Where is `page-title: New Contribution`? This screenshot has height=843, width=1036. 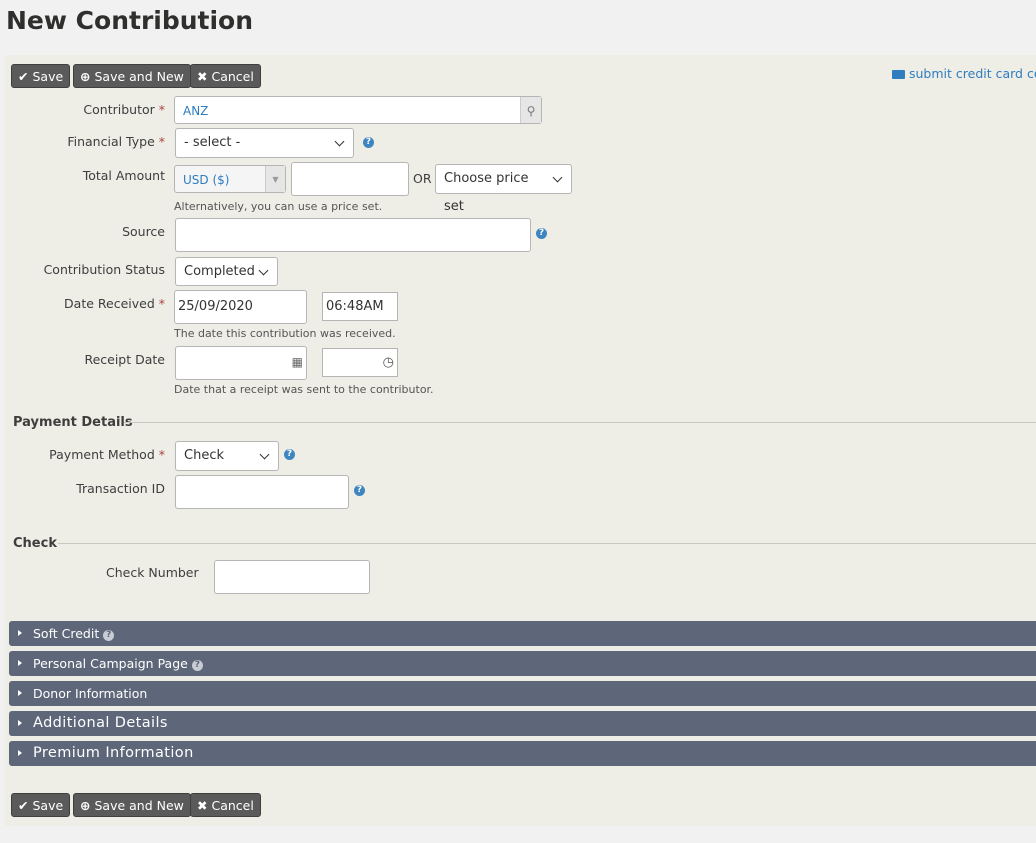 page-title: New Contribution is located at coordinates (130, 20).